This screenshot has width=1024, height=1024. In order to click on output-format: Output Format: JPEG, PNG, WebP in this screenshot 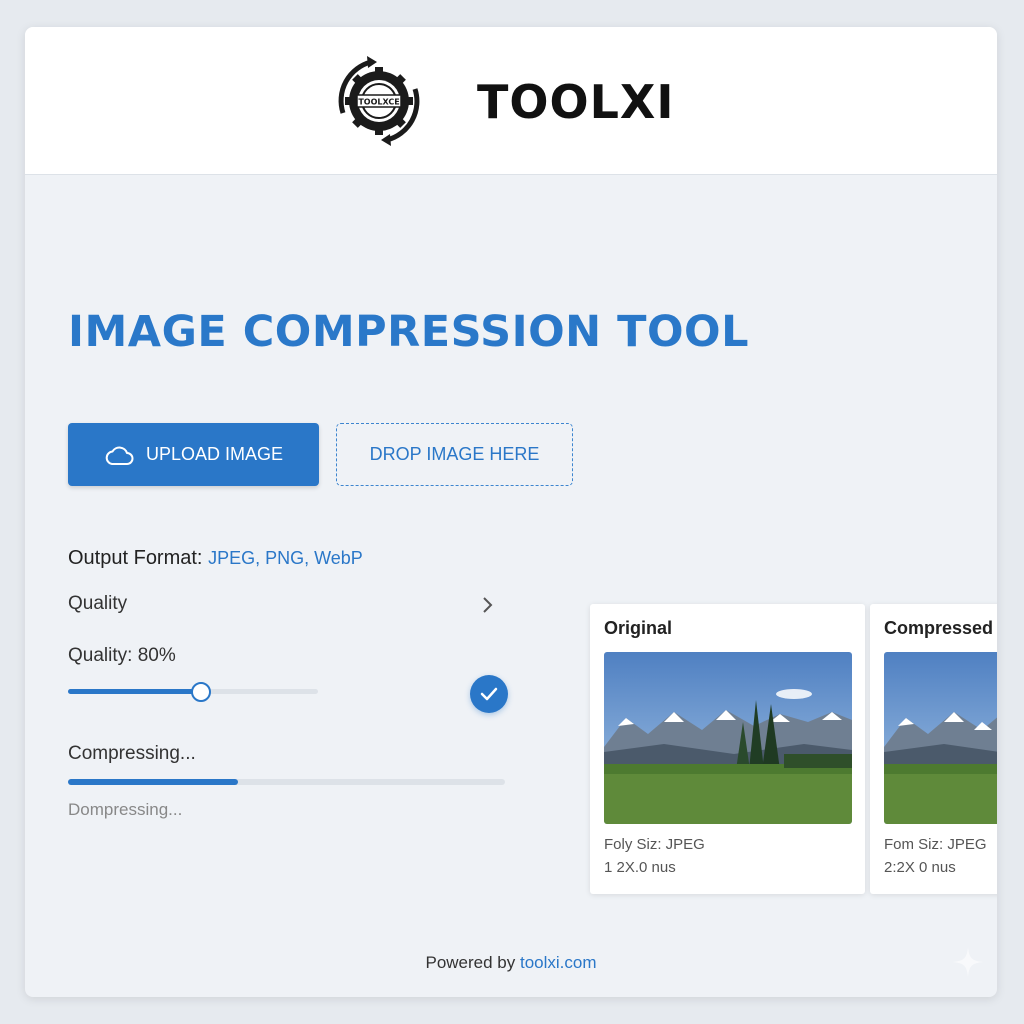, I will do `click(215, 558)`.